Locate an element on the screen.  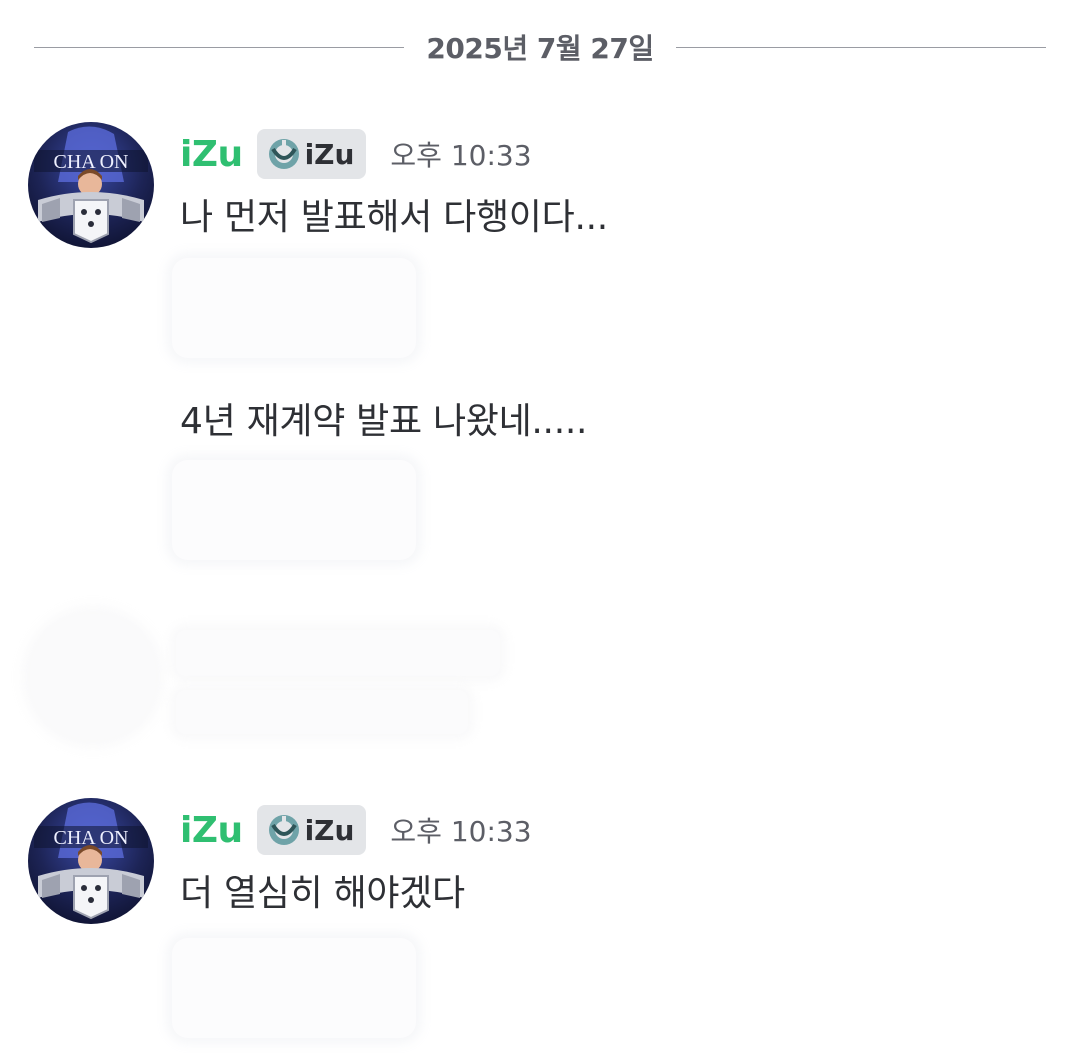
faded-message-text is located at coordinates (322, 712).